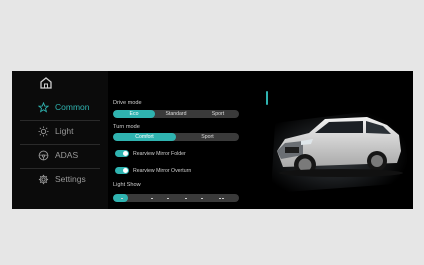 The height and width of the screenshot is (265, 424). Describe the element at coordinates (122, 170) in the screenshot. I see `mirror-overturn-toggle` at that location.